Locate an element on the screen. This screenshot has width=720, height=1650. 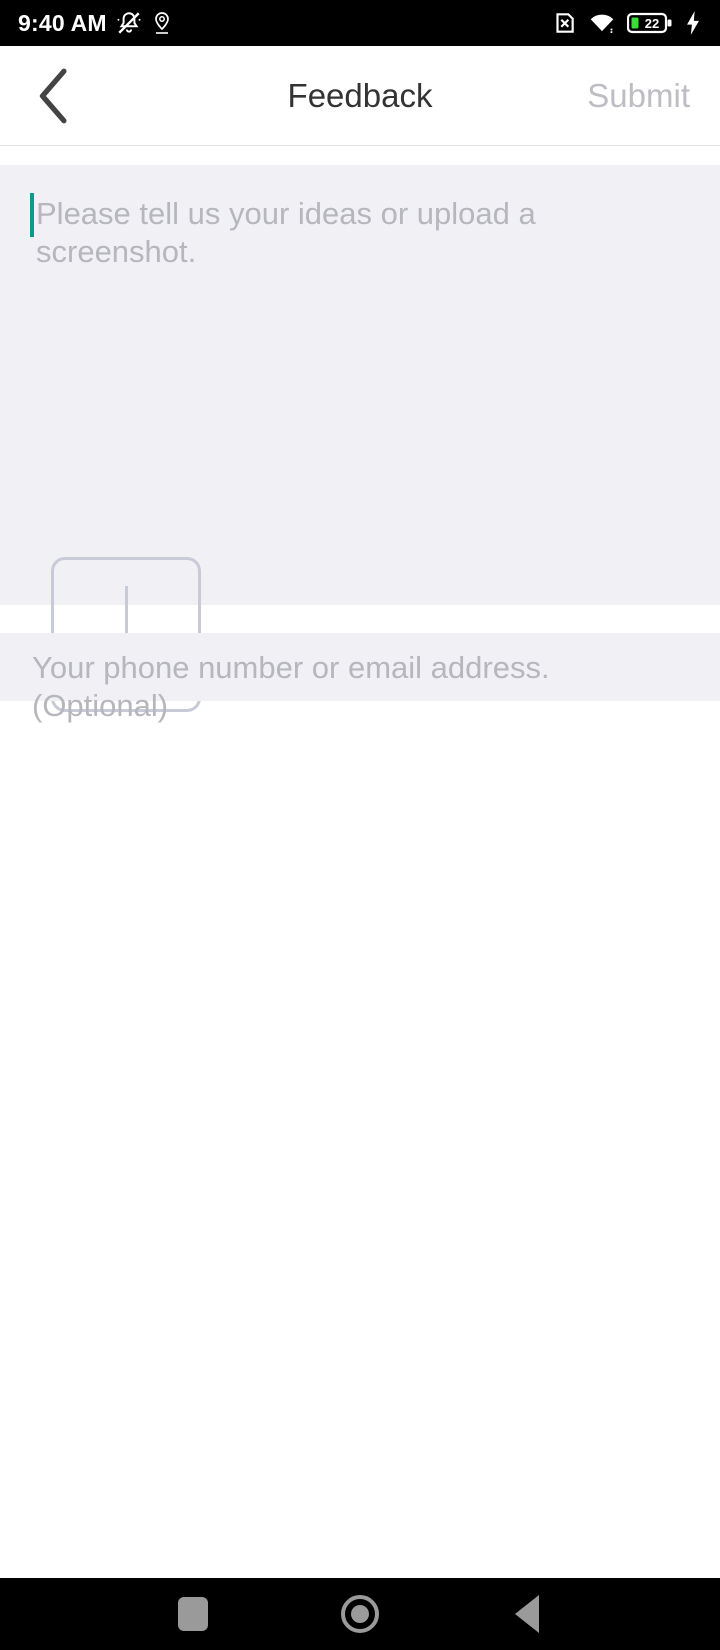
no-sim-card-icon is located at coordinates (565, 23).